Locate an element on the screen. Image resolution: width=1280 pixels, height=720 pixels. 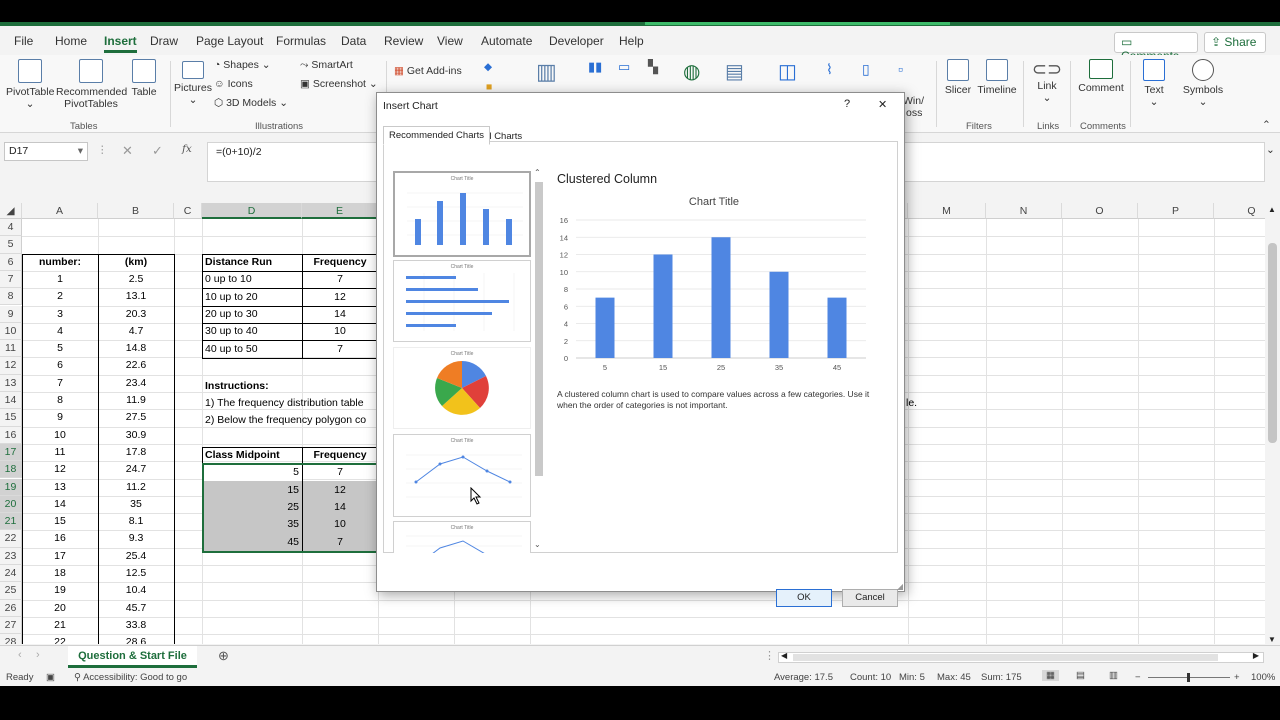
help-button: ? is located at coordinates (847, 104).